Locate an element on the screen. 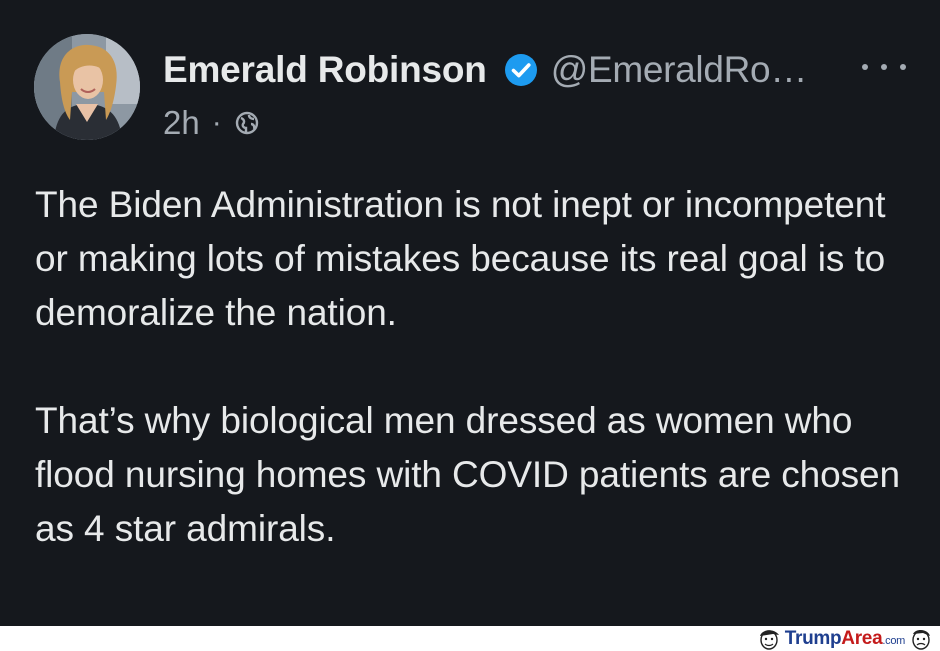 The height and width of the screenshot is (651, 940). watermark-text: TrumpArea.com is located at coordinates (845, 638).